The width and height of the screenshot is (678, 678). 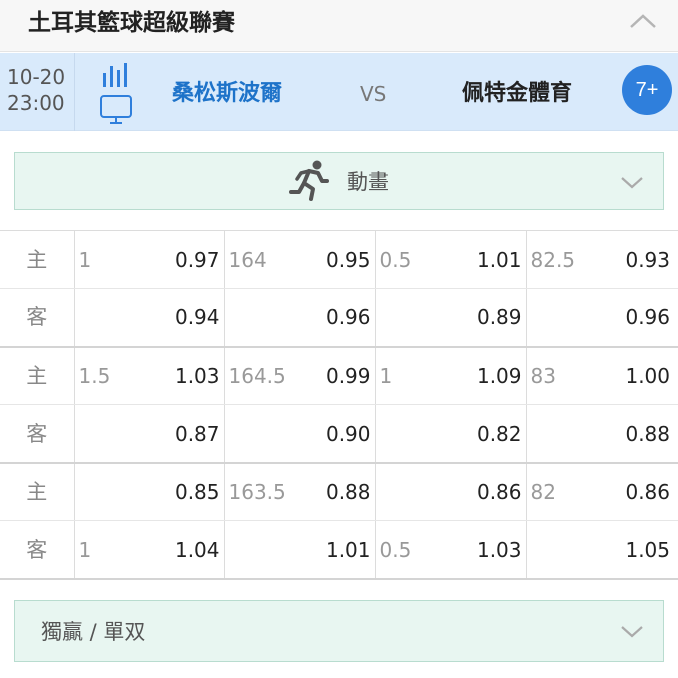 I want to click on odds-value: 0.90, so click(x=330, y=434).